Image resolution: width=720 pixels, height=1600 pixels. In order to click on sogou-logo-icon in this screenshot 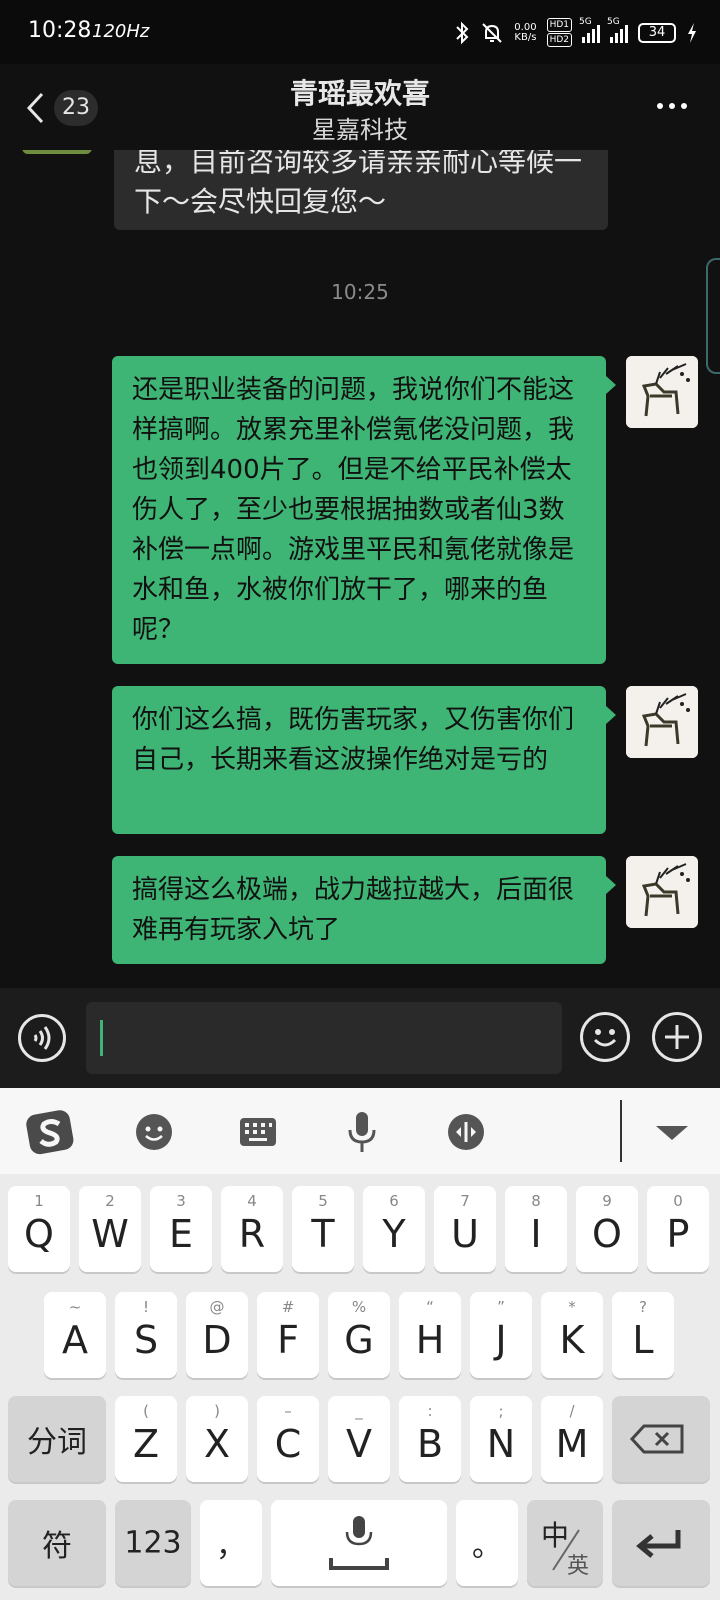, I will do `click(50, 1132)`.